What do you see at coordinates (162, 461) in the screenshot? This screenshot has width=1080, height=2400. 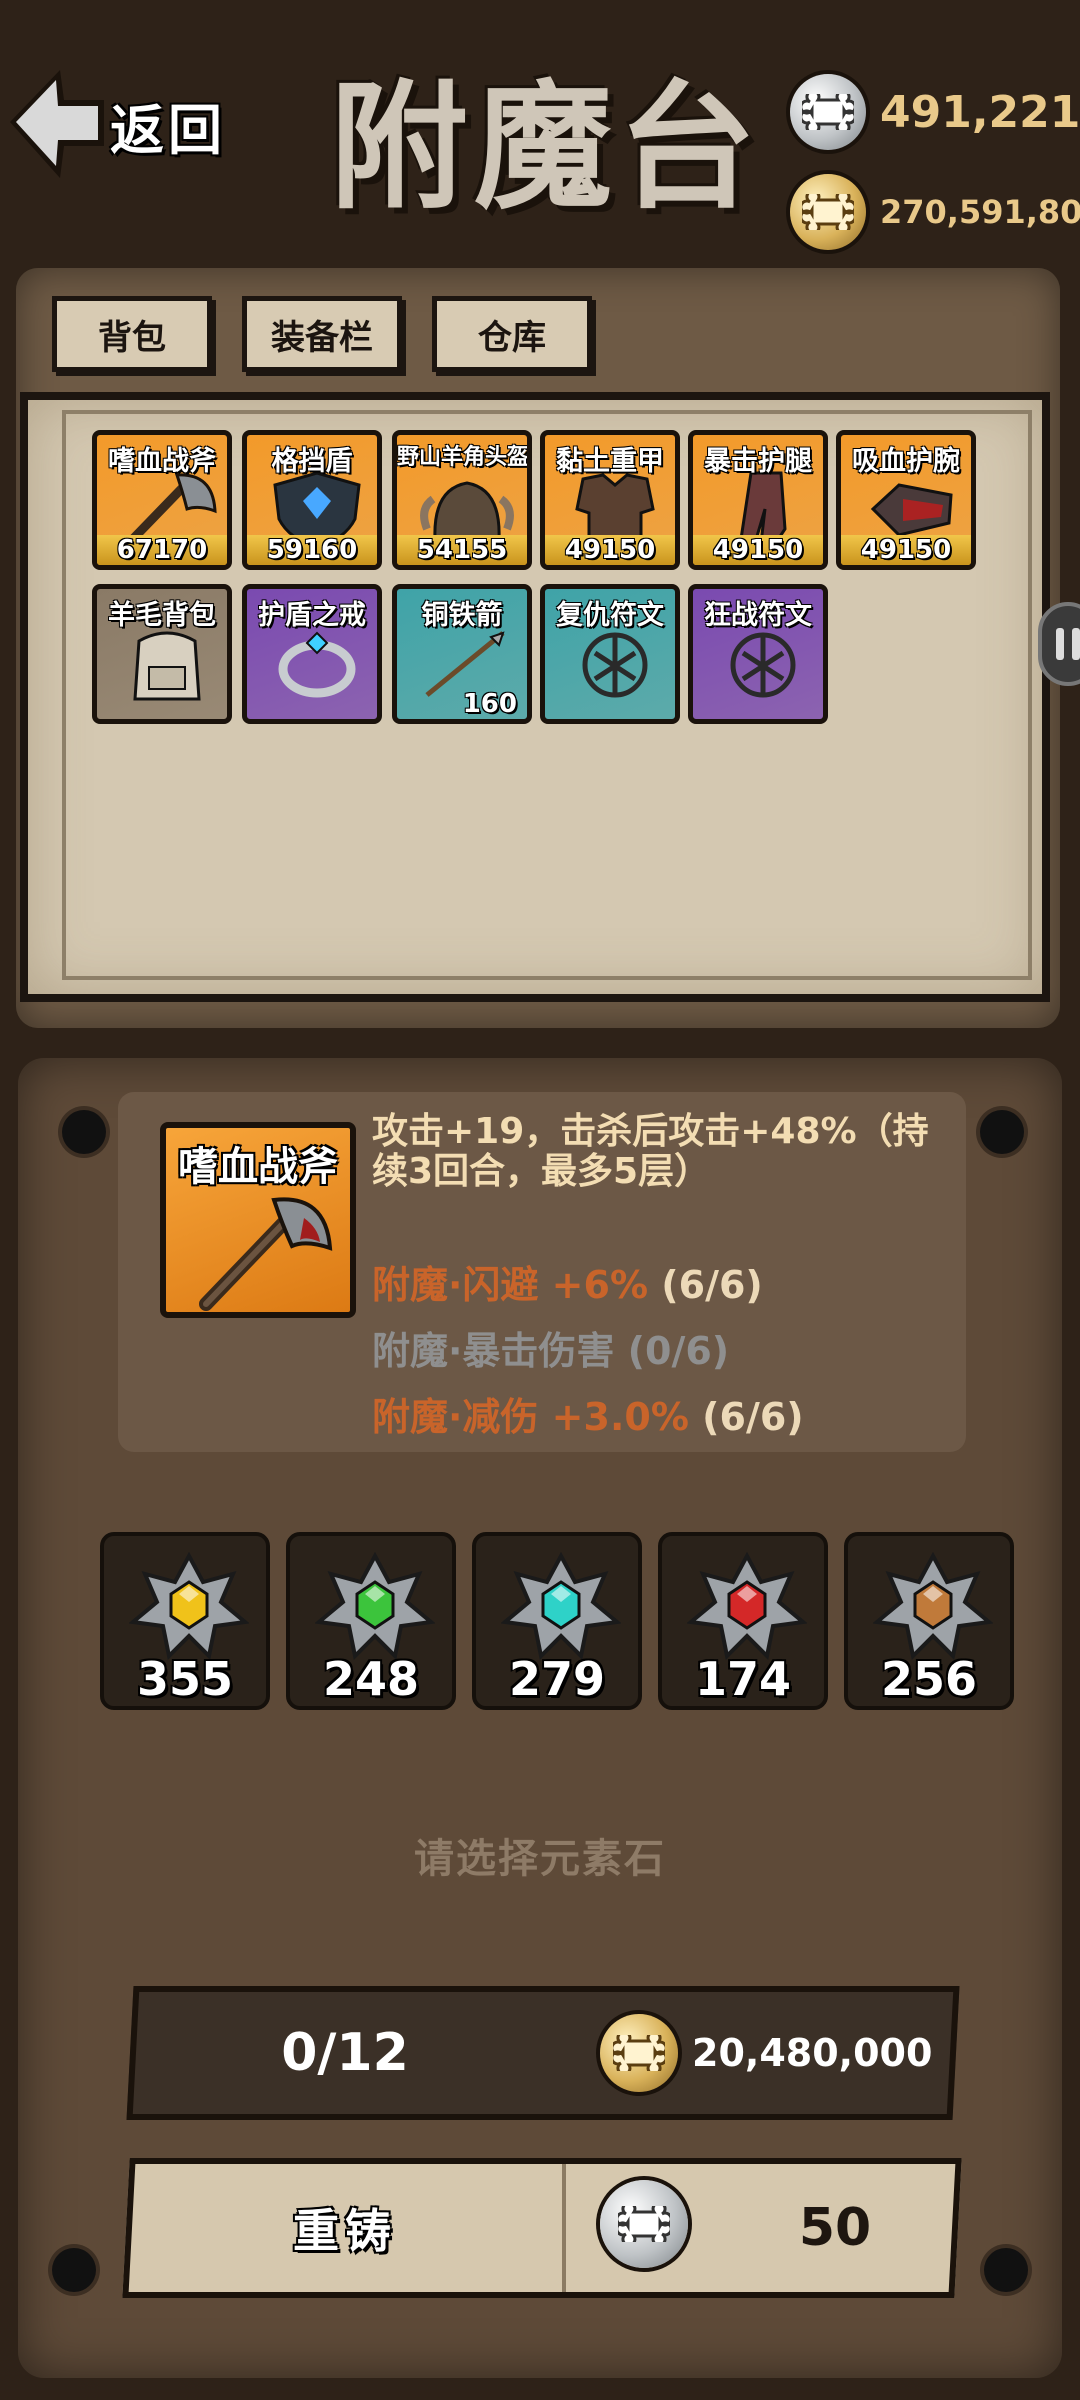 I see `item-name: 嗜血战斧` at bounding box center [162, 461].